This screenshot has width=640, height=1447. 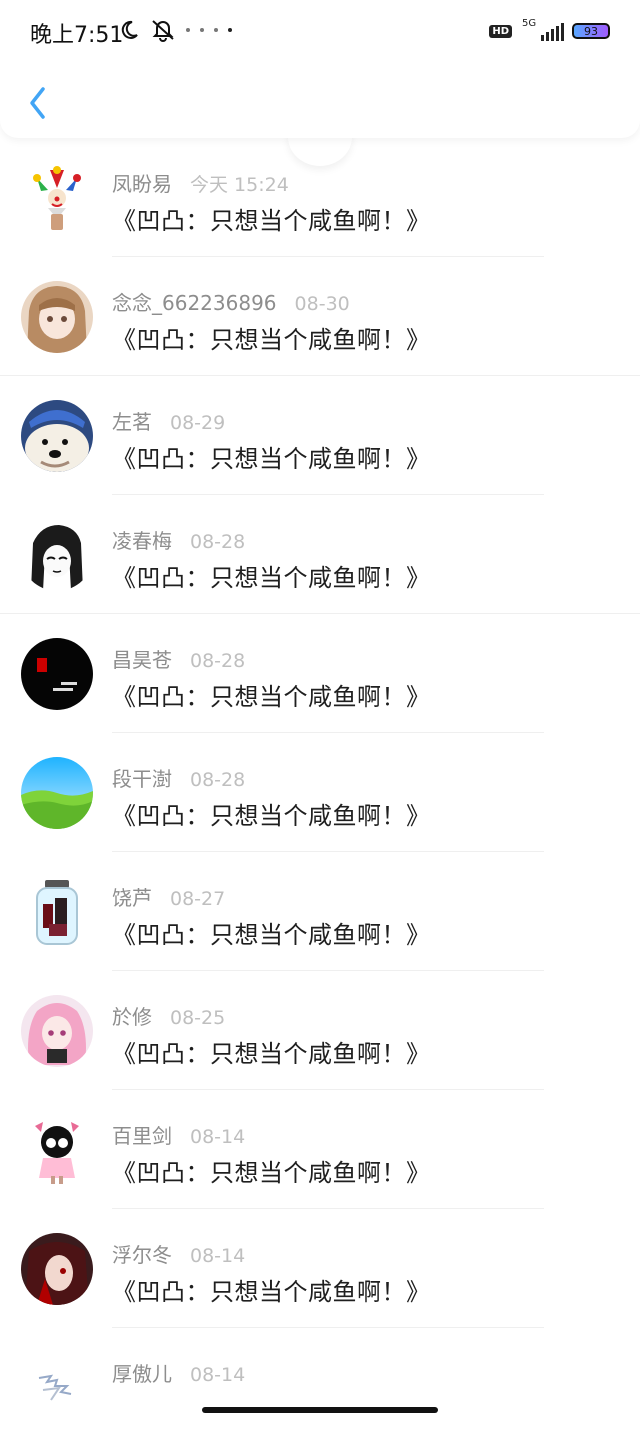 What do you see at coordinates (168, 896) in the screenshot?
I see `comment-meta: 饶芦 08-27` at bounding box center [168, 896].